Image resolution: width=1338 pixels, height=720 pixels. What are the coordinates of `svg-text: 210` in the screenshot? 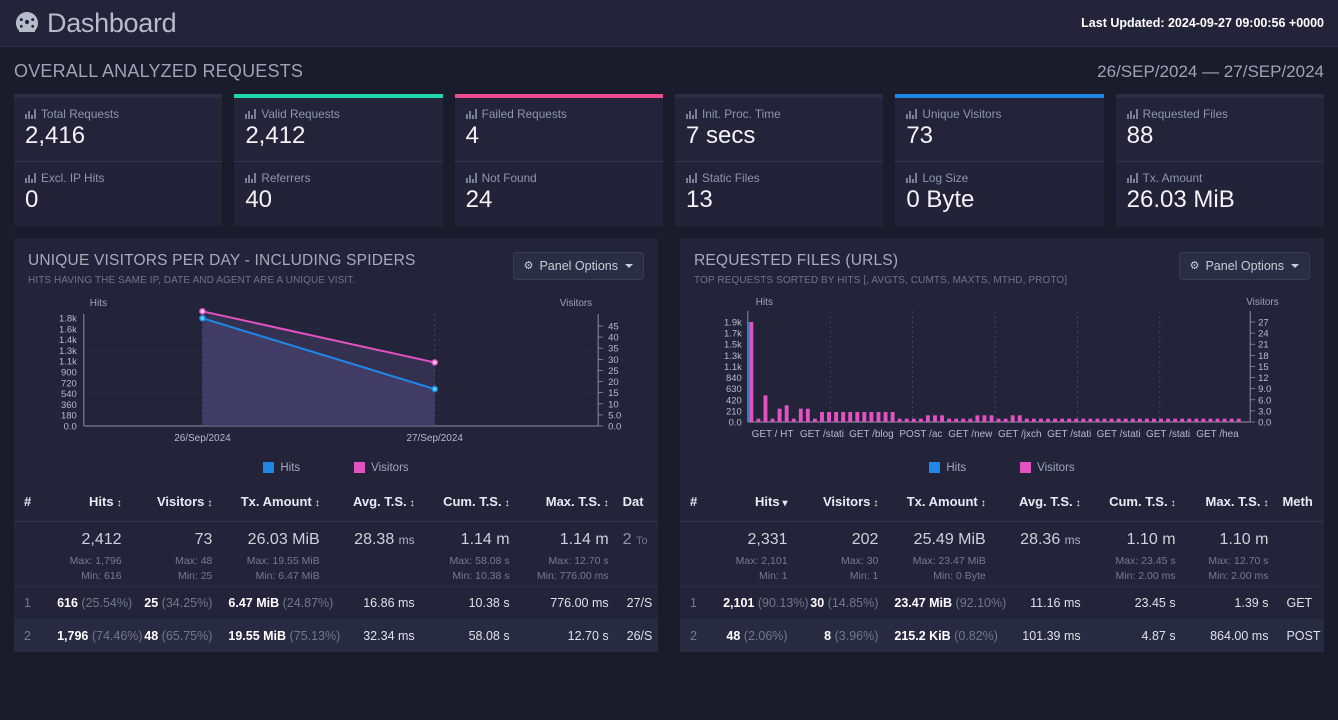 It's located at (734, 411).